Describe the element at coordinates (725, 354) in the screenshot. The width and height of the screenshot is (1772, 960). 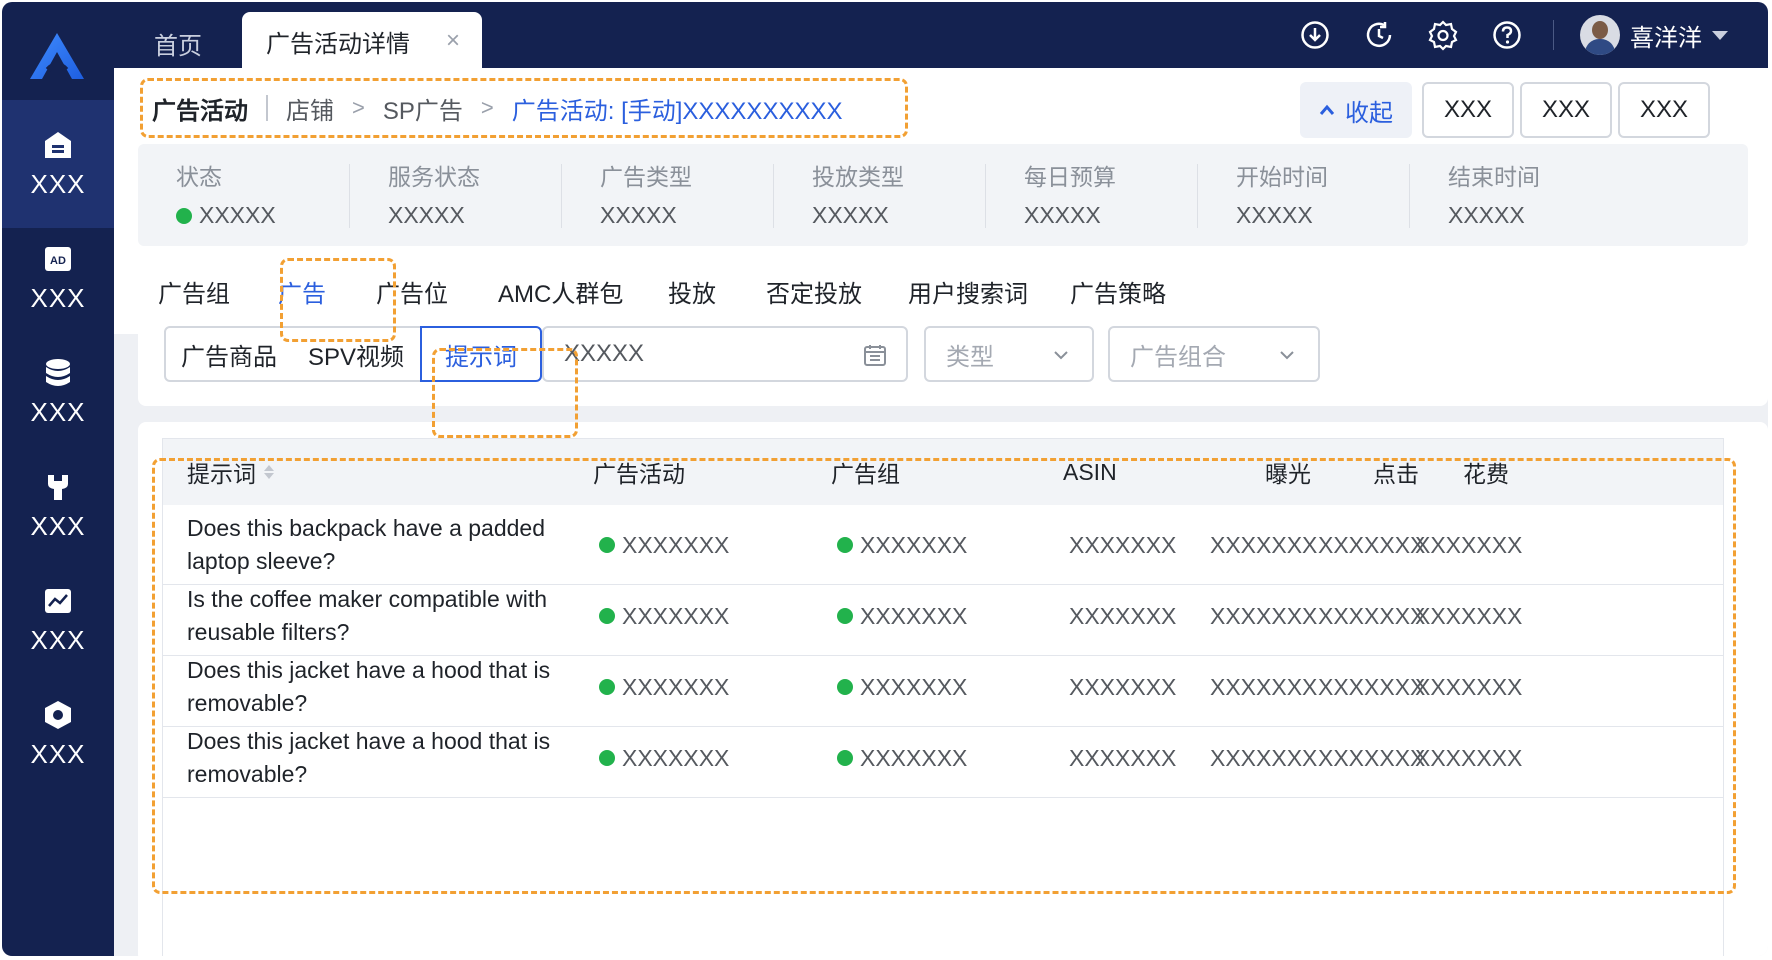
I see `date-range-field: XXXXX` at that location.